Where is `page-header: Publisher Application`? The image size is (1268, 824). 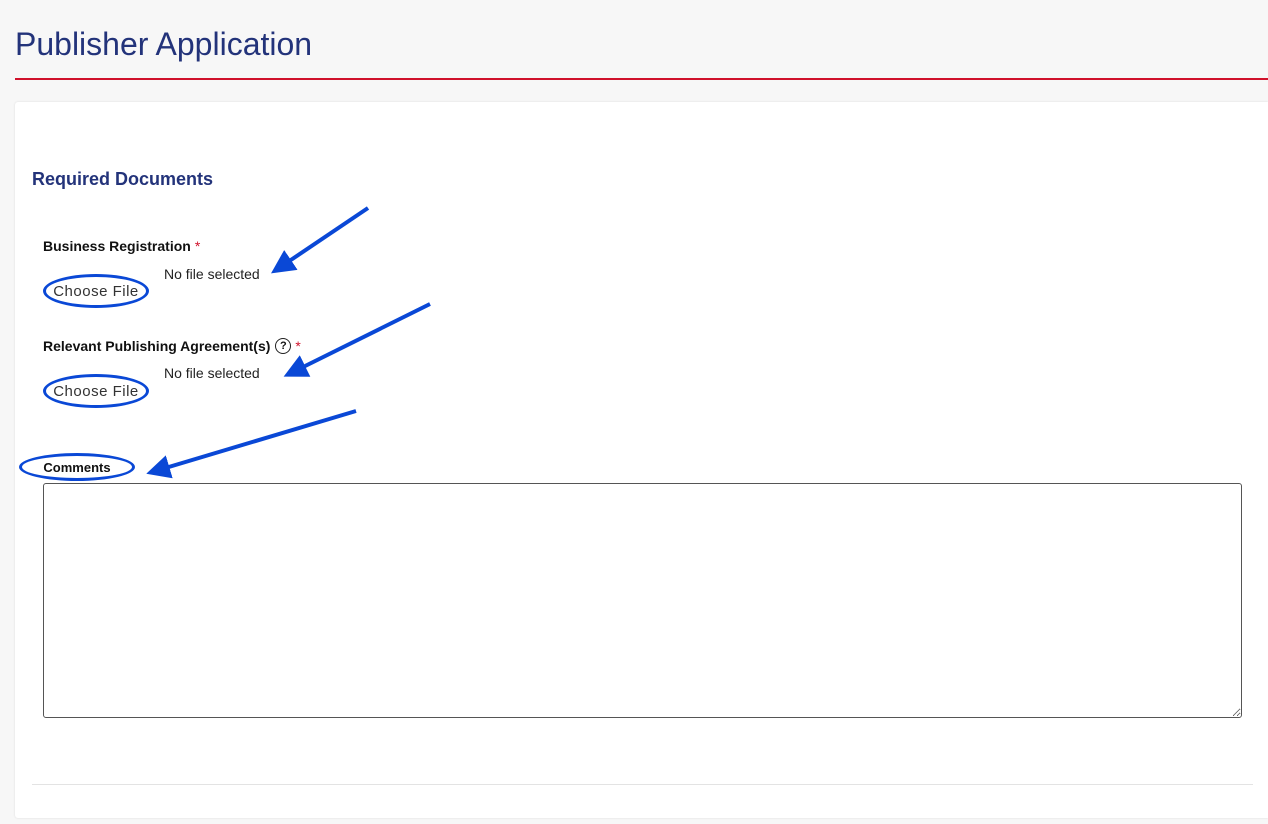
page-header: Publisher Application is located at coordinates (641, 40).